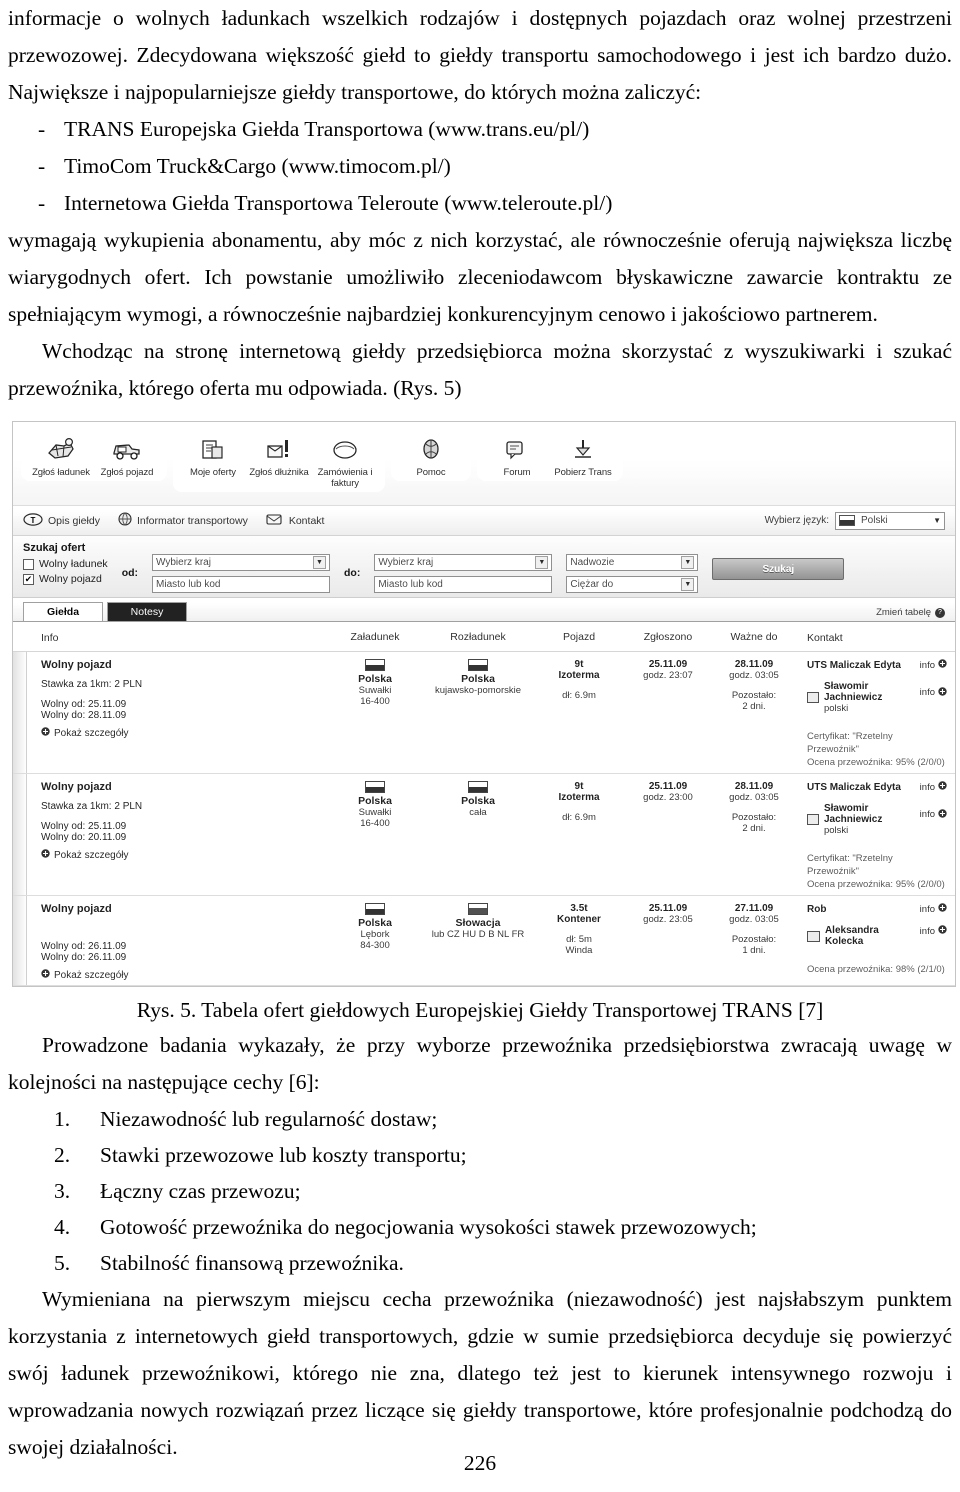 This screenshot has width=960, height=1492. I want to click on header-vehicle: Pojazd, so click(579, 637).